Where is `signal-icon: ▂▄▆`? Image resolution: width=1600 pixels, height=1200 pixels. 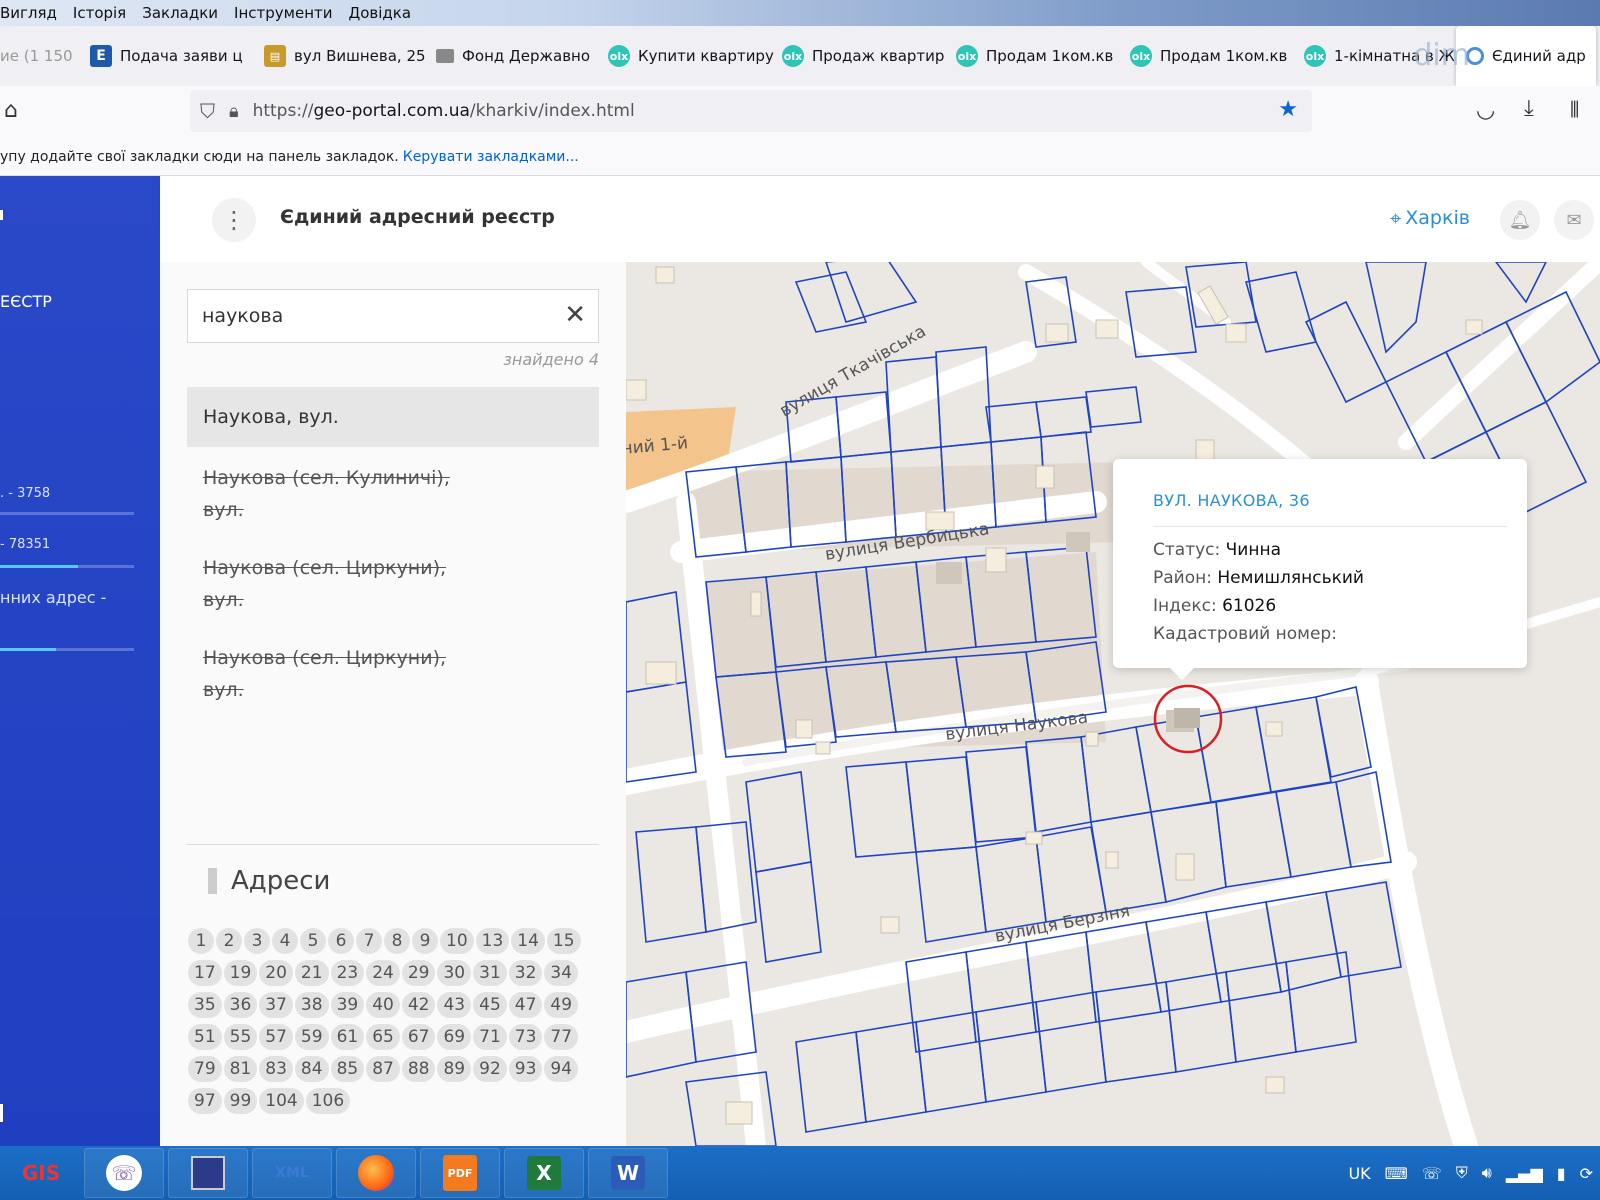 signal-icon: ▂▄▆ is located at coordinates (1524, 1173).